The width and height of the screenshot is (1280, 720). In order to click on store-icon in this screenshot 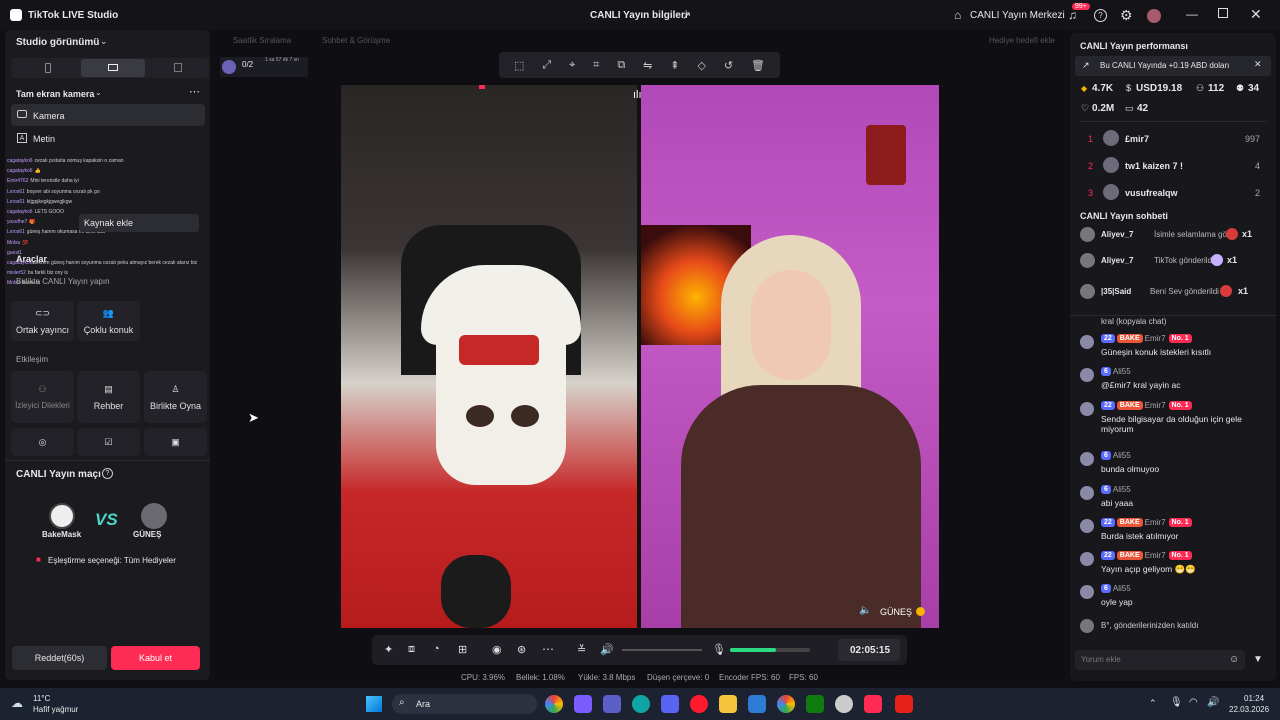, I will do `click(583, 704)`.